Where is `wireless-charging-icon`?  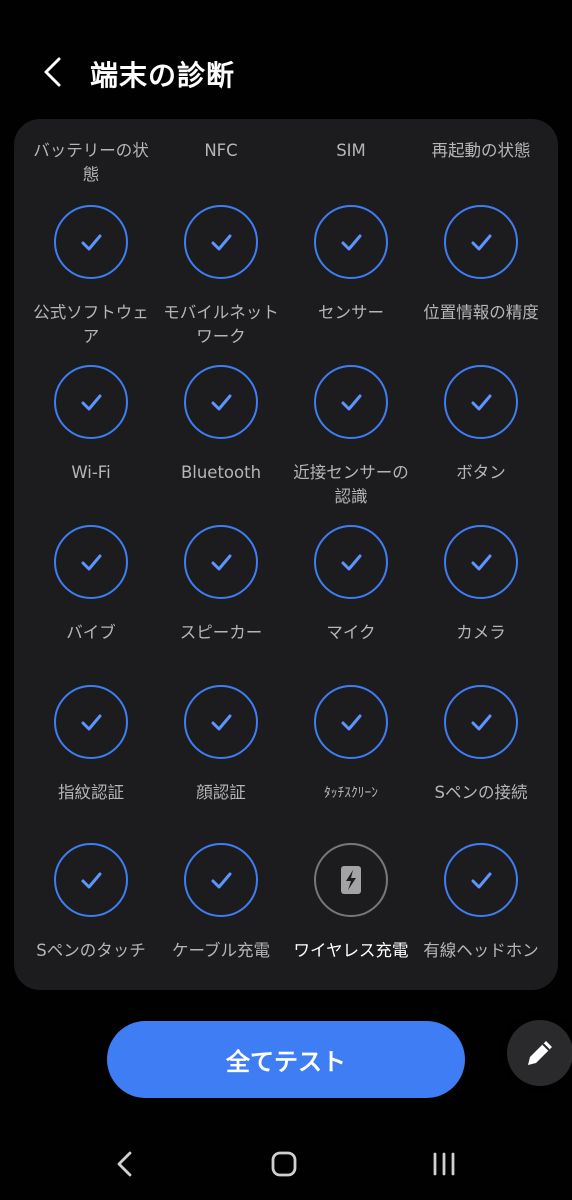
wireless-charging-icon is located at coordinates (351, 880).